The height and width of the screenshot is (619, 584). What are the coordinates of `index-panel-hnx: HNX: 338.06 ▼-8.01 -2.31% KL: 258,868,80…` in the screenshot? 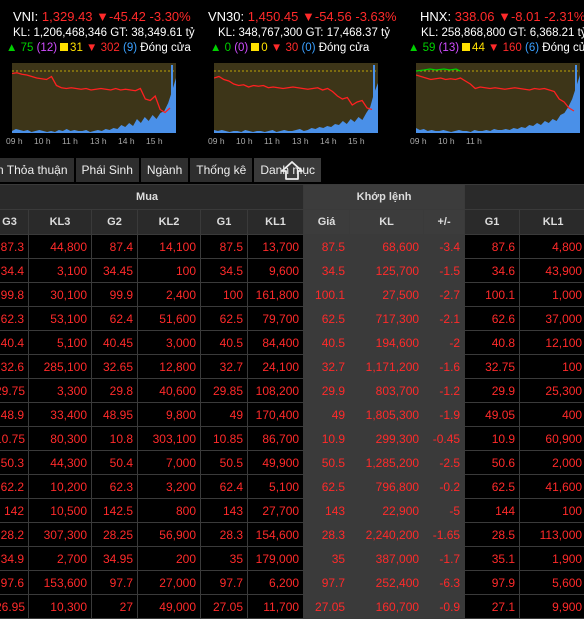 It's located at (496, 77).